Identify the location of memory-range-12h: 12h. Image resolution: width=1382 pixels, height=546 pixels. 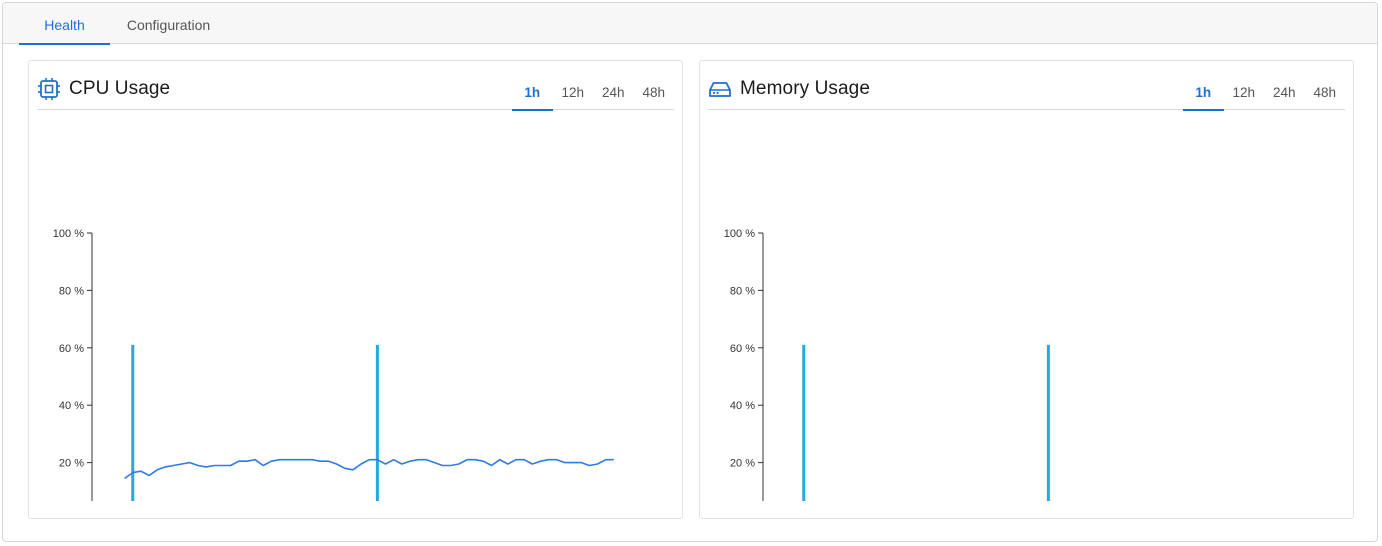
(1244, 95).